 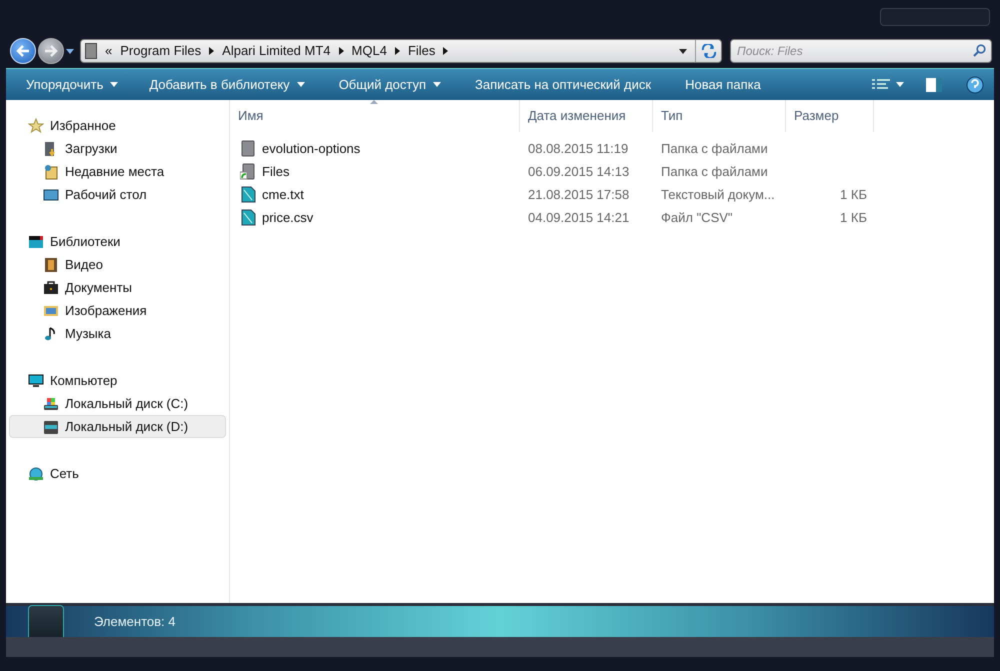 I want to click on breadcrumb: Alpari Limited MT4, so click(x=276, y=51).